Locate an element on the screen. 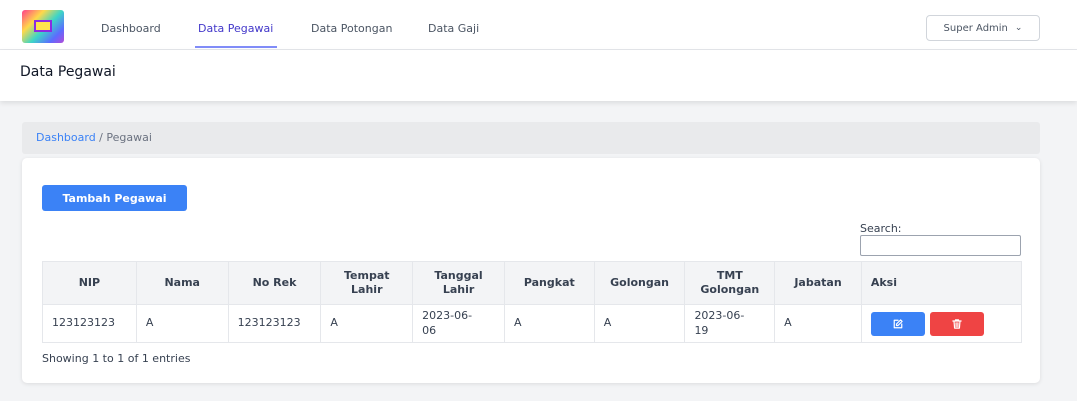 Image resolution: width=1077 pixels, height=401 pixels. cell-tanggal-lahir: 2023-06- 06 is located at coordinates (458, 323).